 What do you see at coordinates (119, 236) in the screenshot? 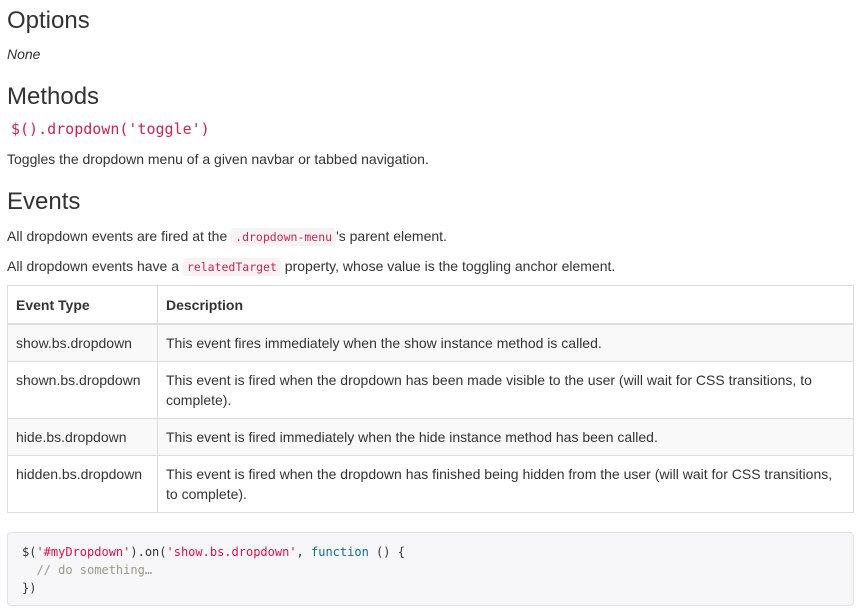
I see `events-p1-text-before: All dropdown events are fired at the` at bounding box center [119, 236].